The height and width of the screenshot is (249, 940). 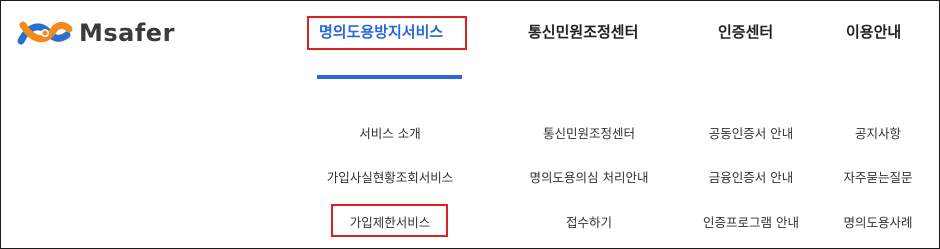 I want to click on brand-name: Msafer, so click(x=127, y=33).